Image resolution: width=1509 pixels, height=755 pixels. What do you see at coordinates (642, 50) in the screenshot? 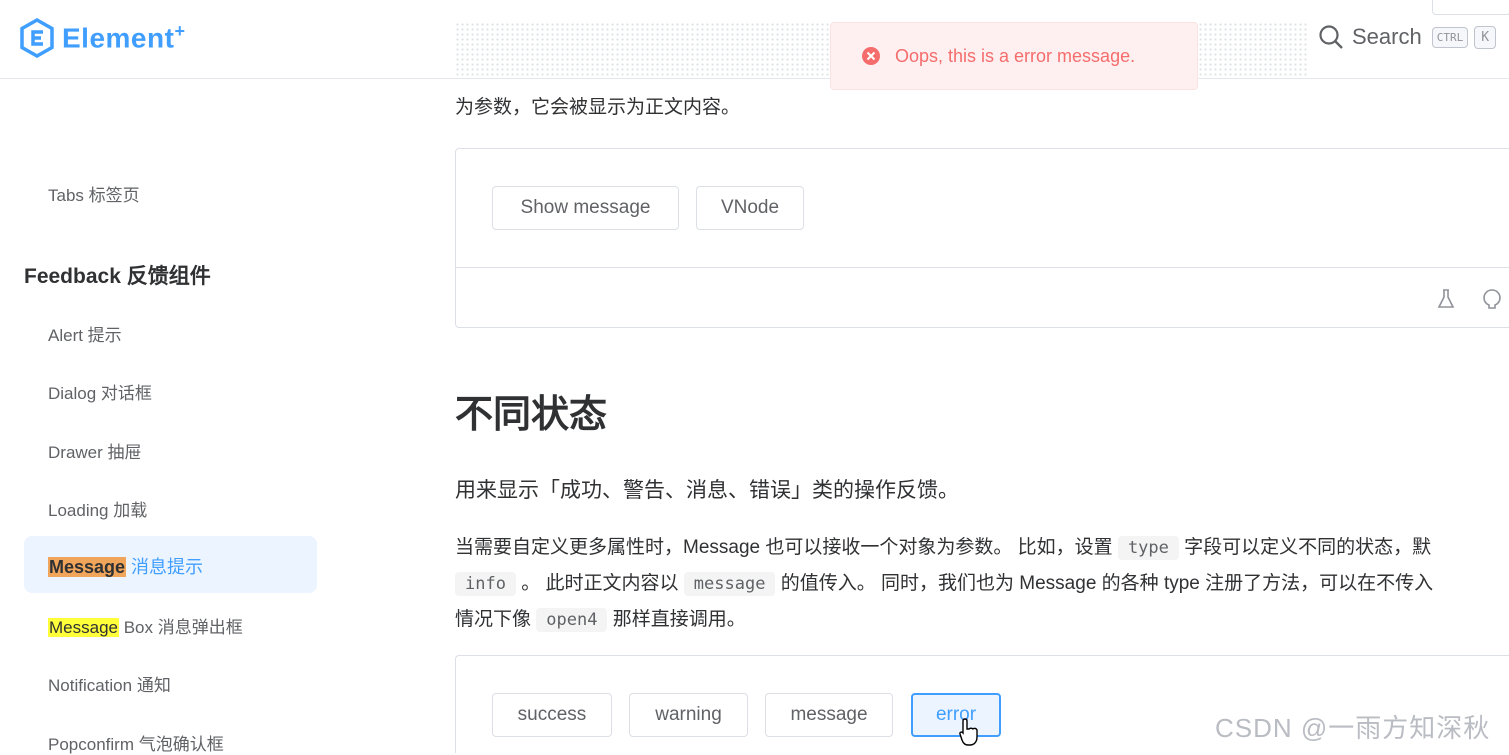
I see `header-nav-blur` at bounding box center [642, 50].